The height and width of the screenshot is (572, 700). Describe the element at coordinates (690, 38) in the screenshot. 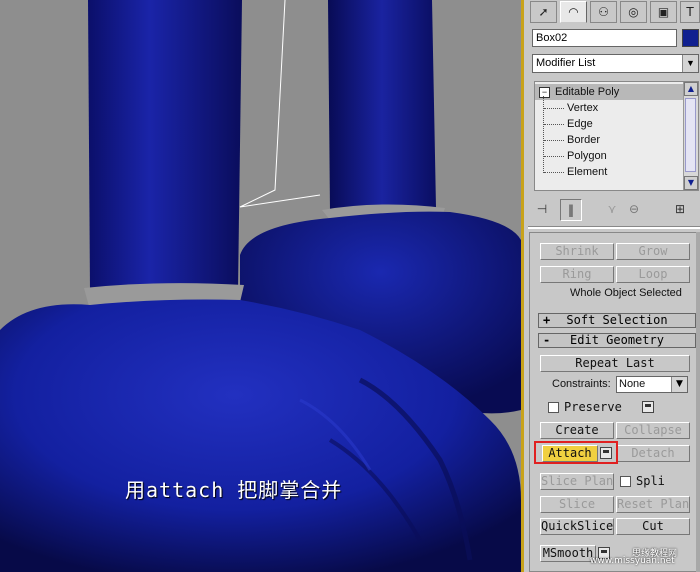

I see `object-color-swatch` at that location.